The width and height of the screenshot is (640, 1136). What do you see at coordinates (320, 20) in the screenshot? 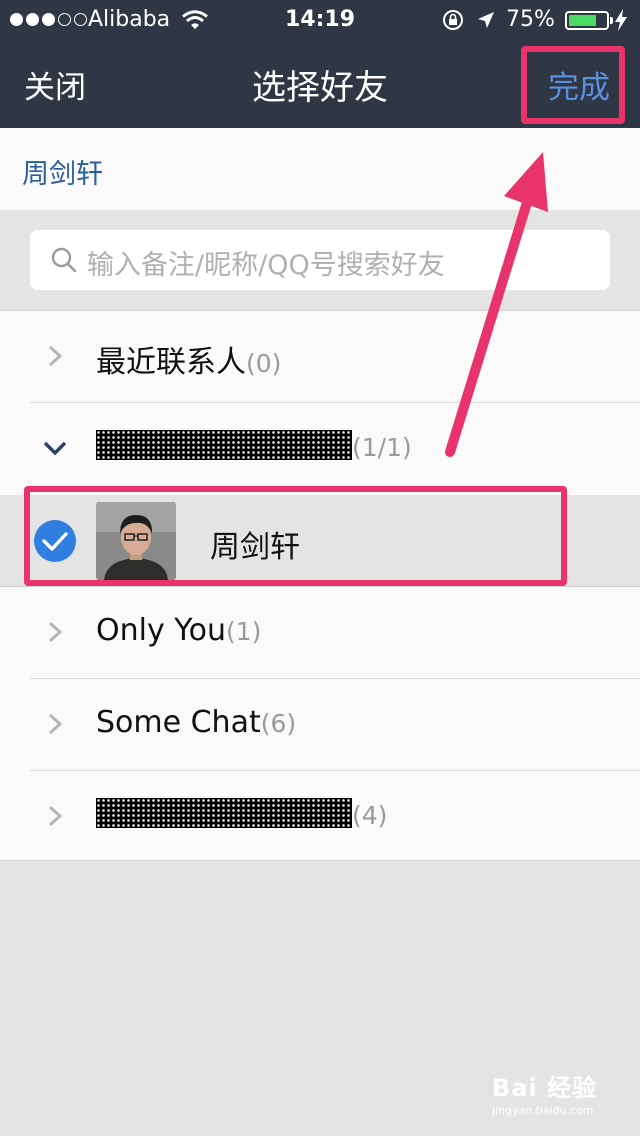
I see `status-bar: Alibaba 14:19 75%` at bounding box center [320, 20].